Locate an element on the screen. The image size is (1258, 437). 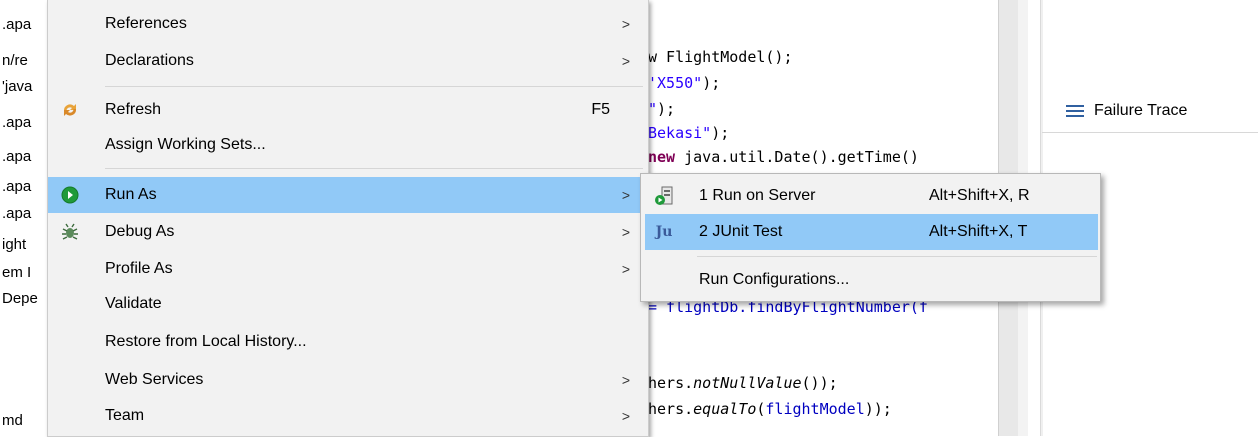
shortcut-label: F5 is located at coordinates (600, 109).